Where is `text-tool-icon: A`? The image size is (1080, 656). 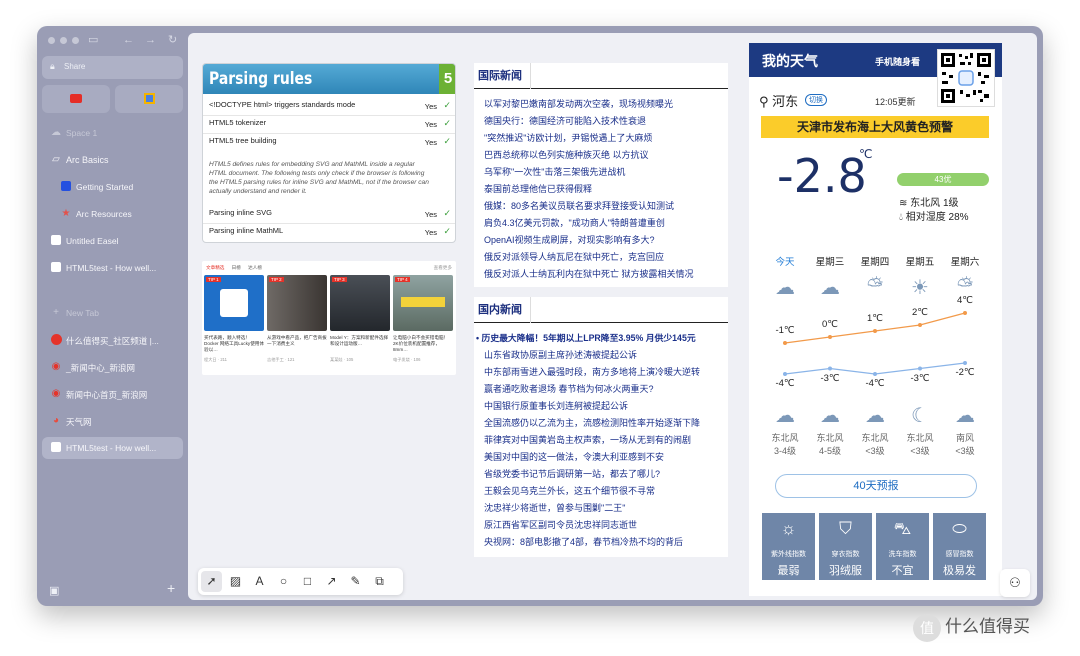
text-tool-icon: A is located at coordinates (259, 581).